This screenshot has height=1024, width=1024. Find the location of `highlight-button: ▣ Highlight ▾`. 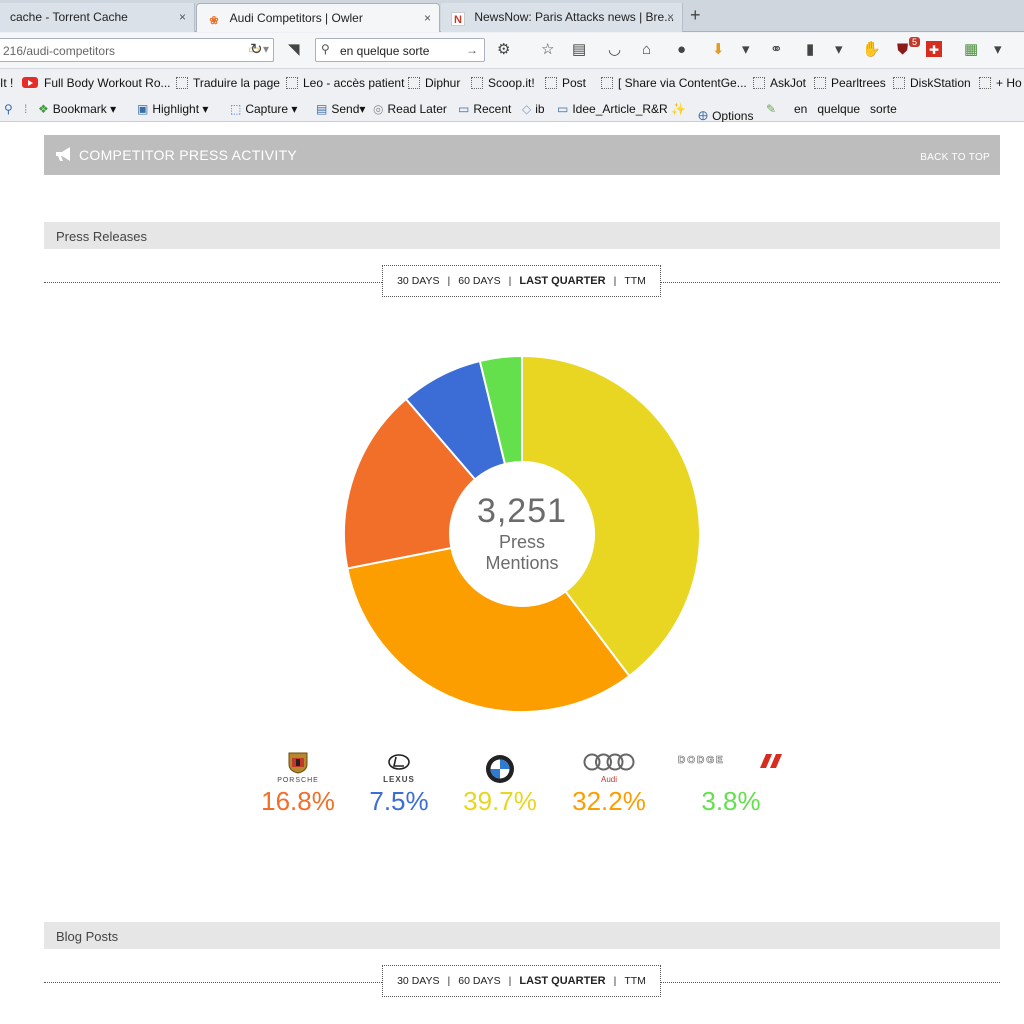

highlight-button: ▣ Highlight ▾ is located at coordinates (172, 109).